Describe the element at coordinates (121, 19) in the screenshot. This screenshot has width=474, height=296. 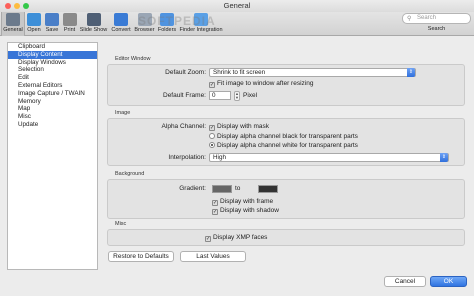
I see `convert-icon` at that location.